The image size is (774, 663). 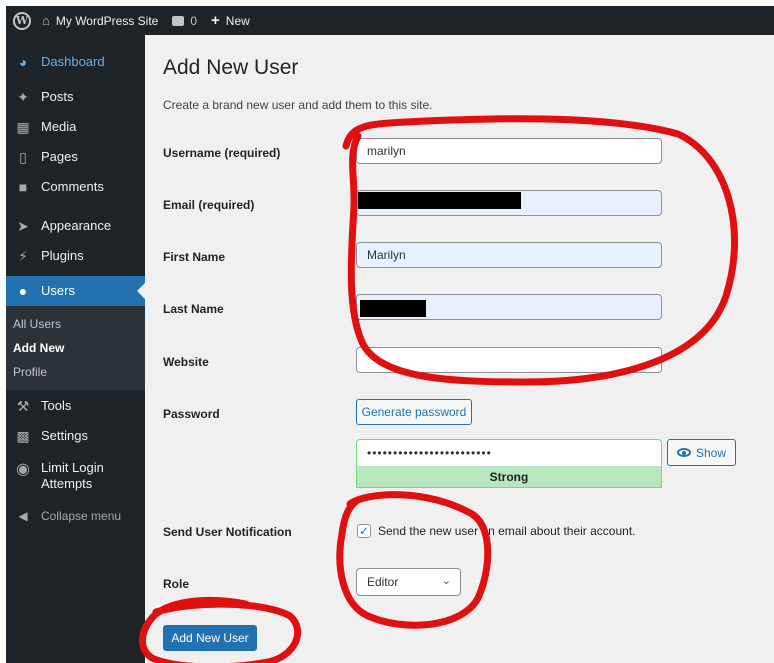 I want to click on show-password-button: Show, so click(x=701, y=452).